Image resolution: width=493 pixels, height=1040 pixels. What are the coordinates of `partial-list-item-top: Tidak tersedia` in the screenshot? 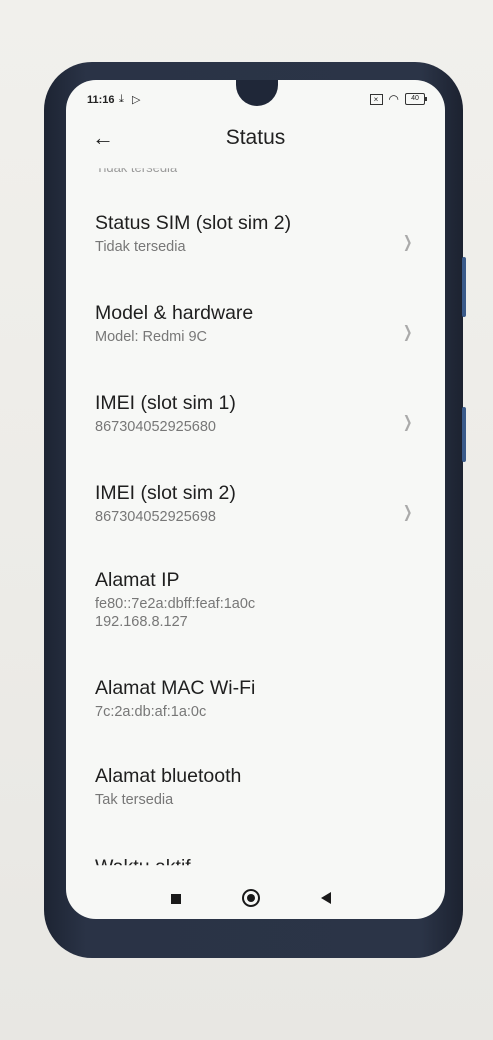 It's located at (137, 167).